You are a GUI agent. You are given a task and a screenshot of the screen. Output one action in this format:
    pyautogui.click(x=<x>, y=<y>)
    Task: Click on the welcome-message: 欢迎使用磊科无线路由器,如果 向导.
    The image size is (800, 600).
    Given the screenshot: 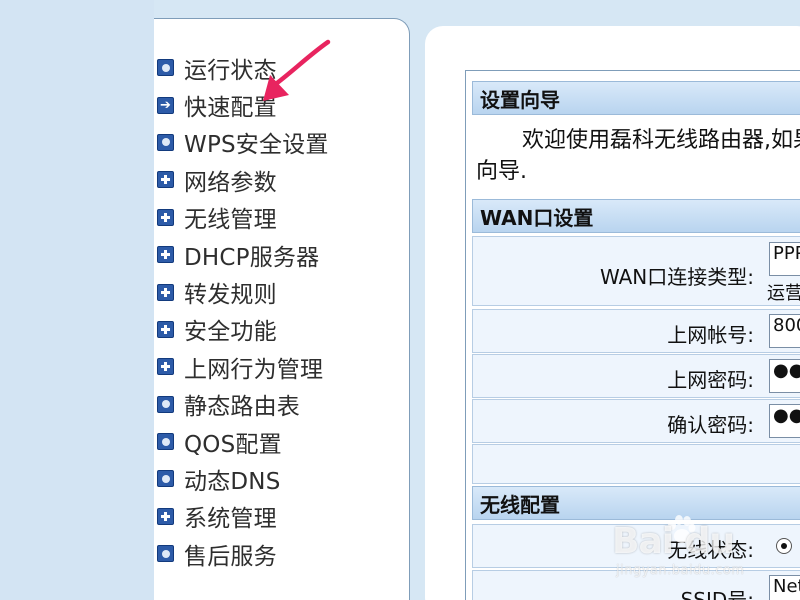 What is the action you would take?
    pyautogui.click(x=638, y=156)
    